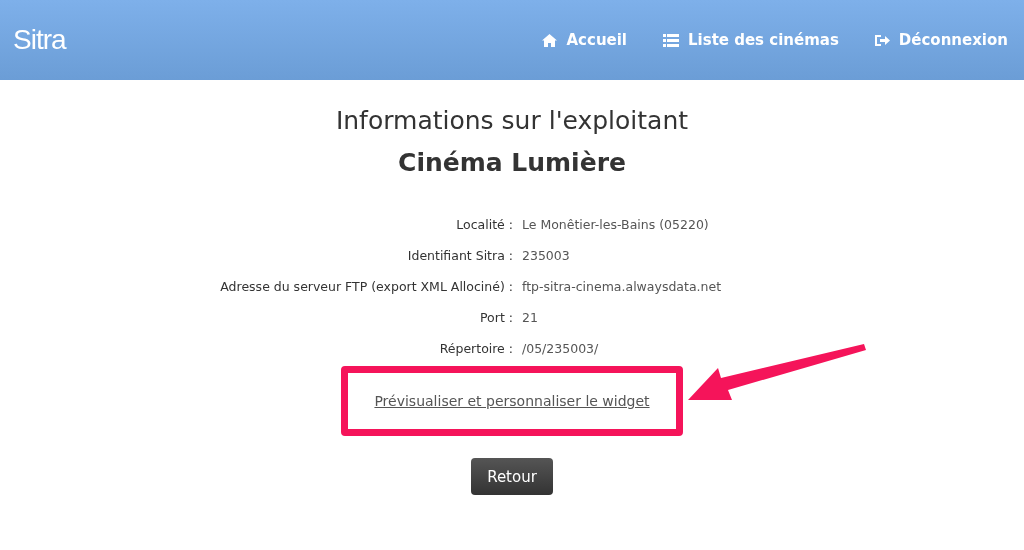  I want to click on nav-link: Liste des cinémas, so click(751, 40).